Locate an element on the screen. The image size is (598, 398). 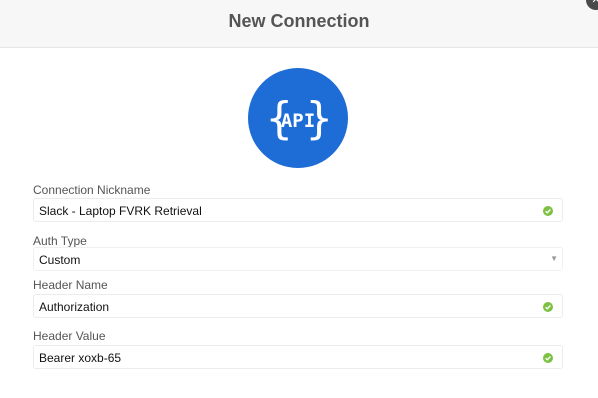
logo-text: API is located at coordinates (298, 121).